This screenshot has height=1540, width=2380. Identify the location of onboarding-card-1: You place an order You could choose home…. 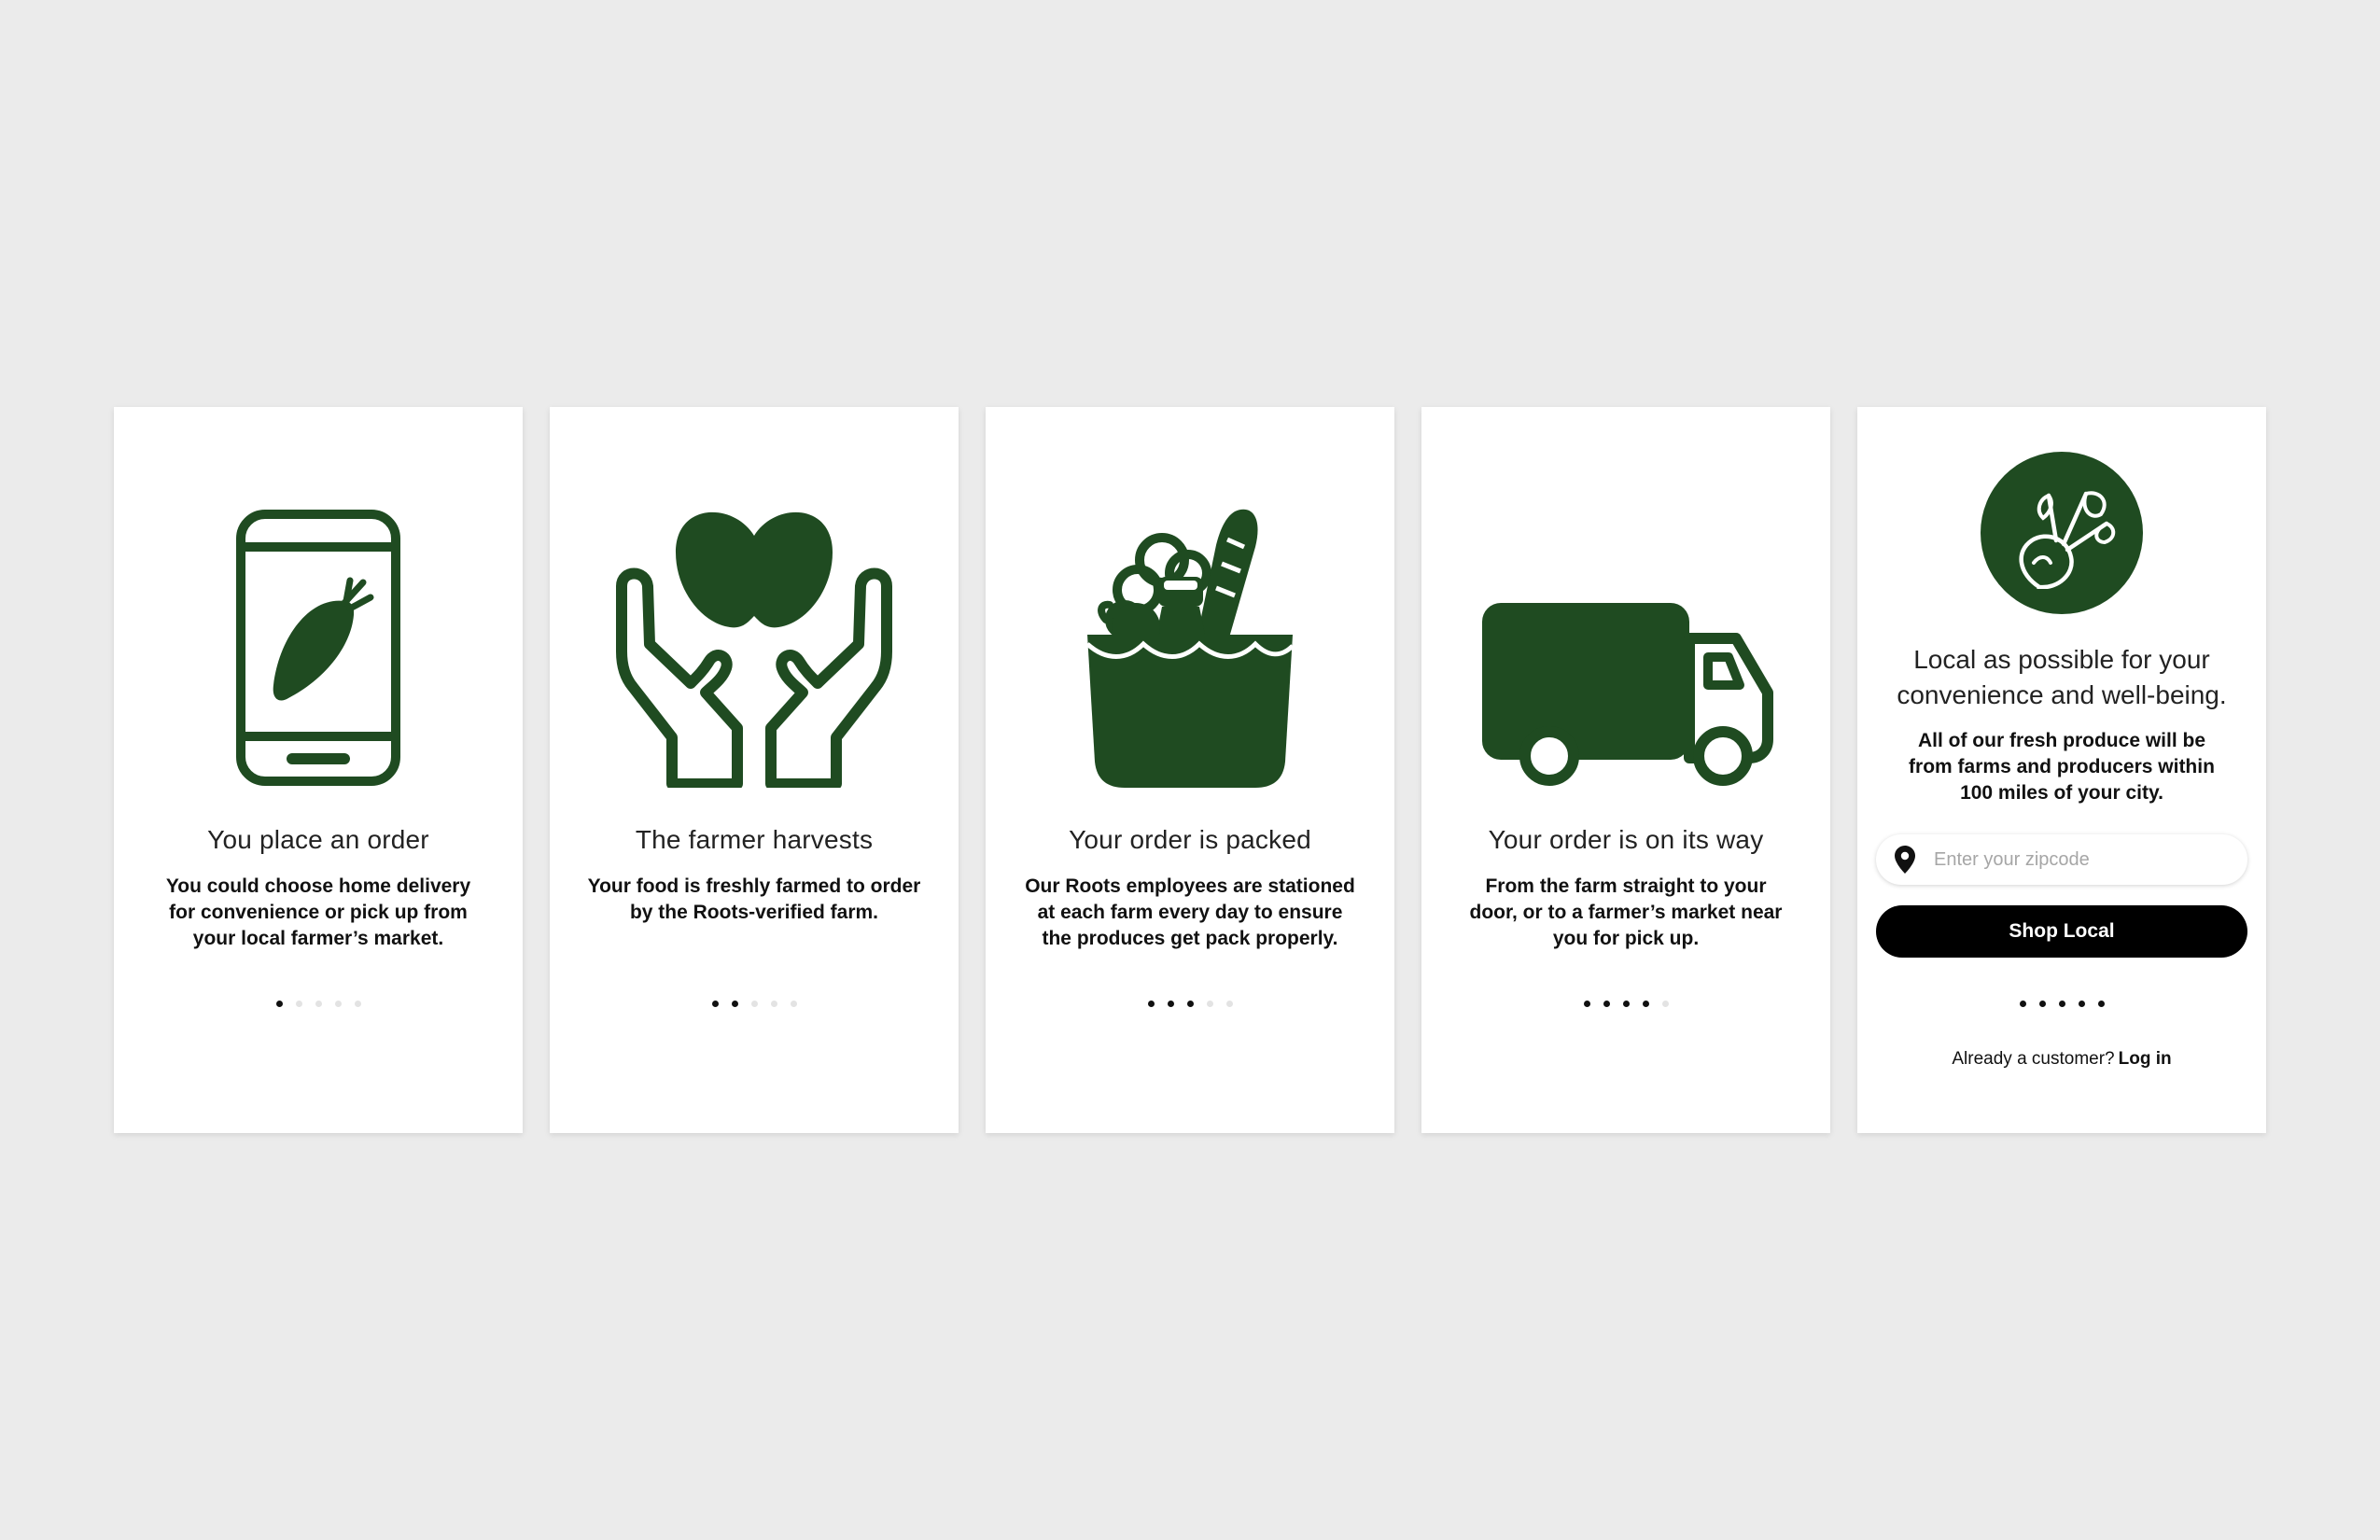
(318, 770).